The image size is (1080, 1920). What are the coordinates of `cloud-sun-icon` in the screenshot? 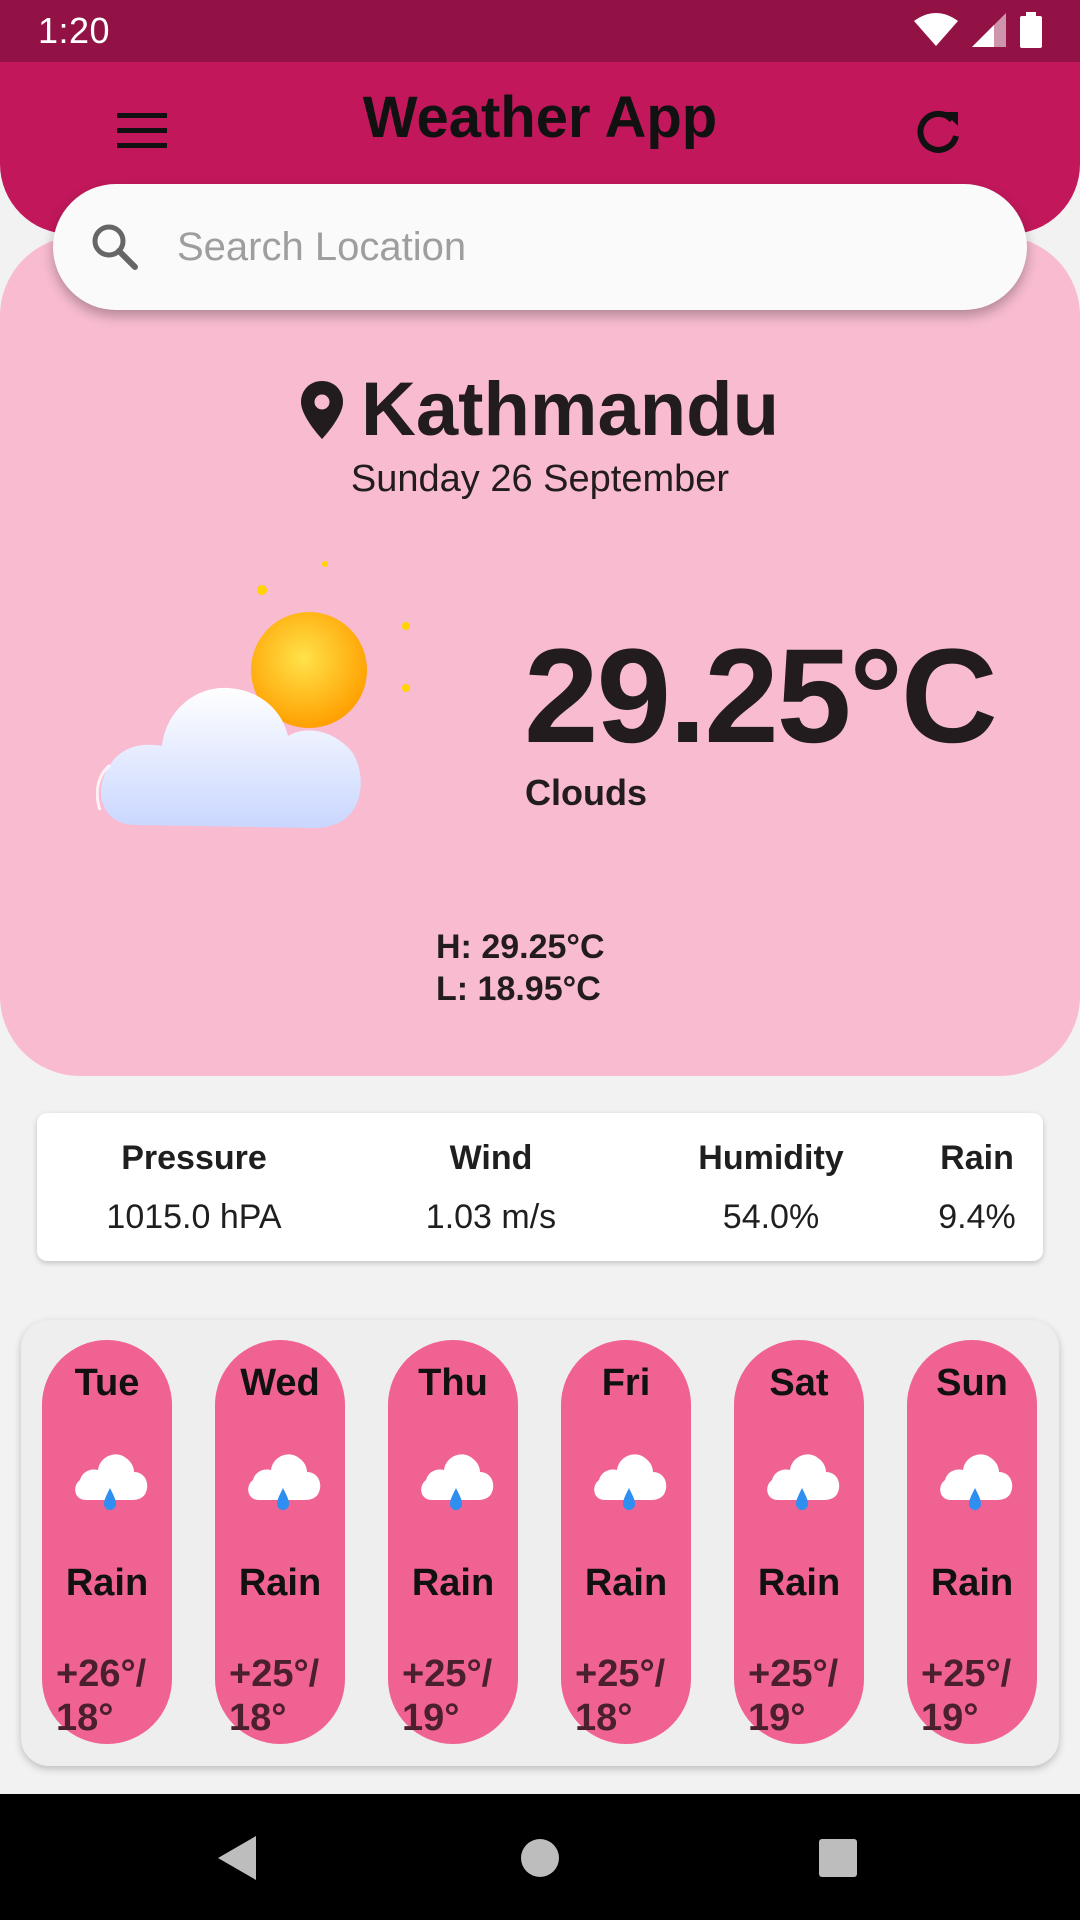 It's located at (253, 694).